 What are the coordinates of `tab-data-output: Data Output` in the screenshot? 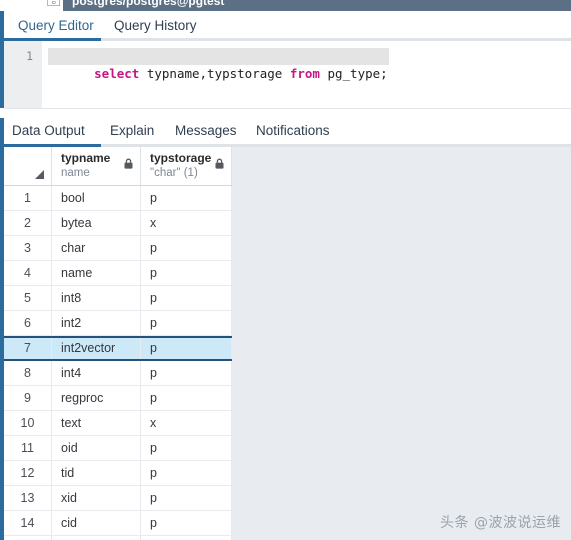 It's located at (48, 130).